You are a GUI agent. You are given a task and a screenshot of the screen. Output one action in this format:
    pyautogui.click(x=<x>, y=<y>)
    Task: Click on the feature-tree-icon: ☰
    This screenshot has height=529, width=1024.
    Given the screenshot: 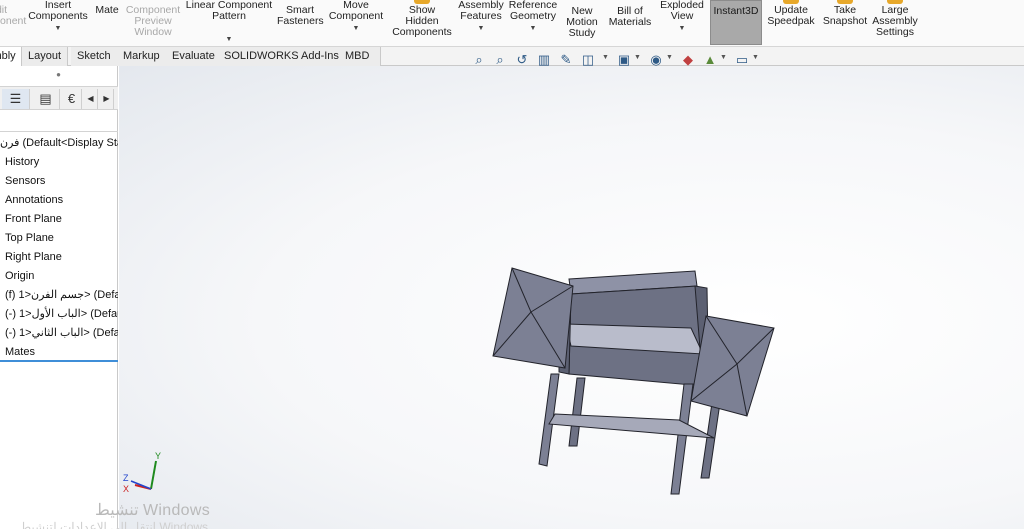 What is the action you would take?
    pyautogui.click(x=16, y=99)
    